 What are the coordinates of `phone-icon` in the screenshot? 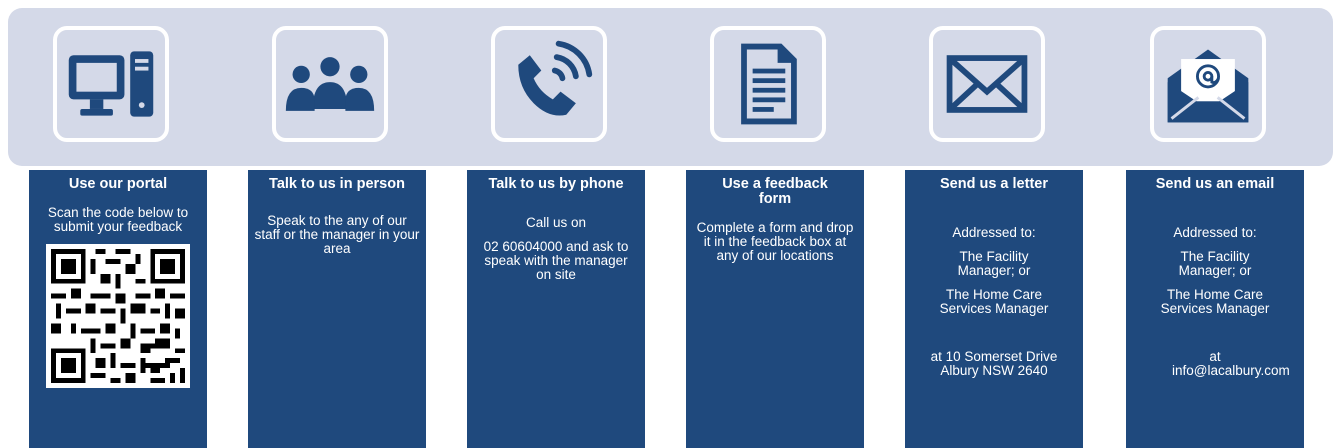 It's located at (555, 78).